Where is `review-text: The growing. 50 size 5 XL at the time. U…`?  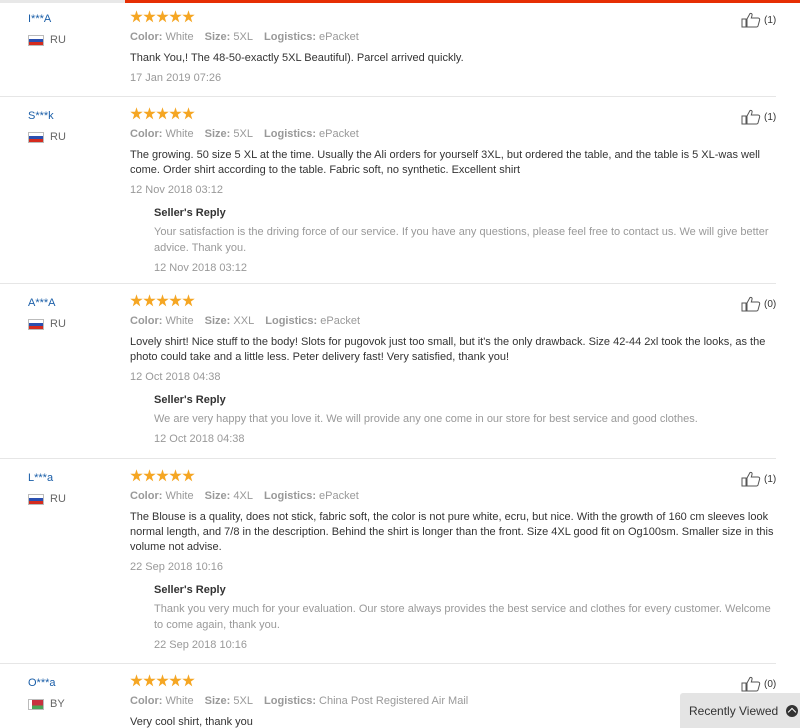
review-text: The growing. 50 size 5 XL at the time. U… is located at coordinates (445, 162).